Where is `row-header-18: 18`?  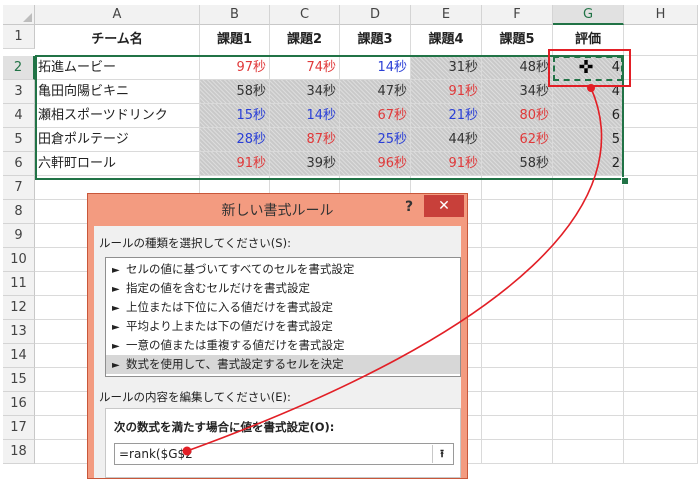 row-header-18: 18 is located at coordinates (19, 452).